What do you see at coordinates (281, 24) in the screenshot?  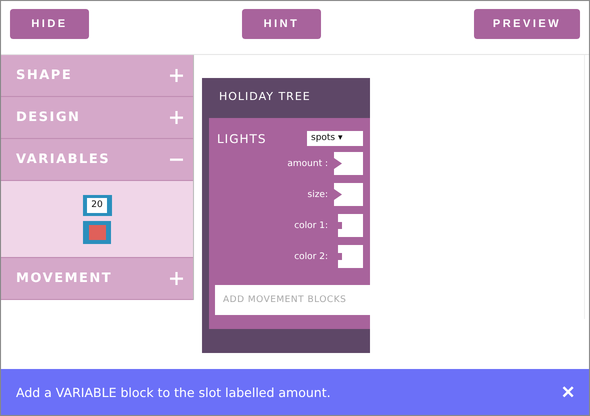 I see `toolbar-button: HINT` at bounding box center [281, 24].